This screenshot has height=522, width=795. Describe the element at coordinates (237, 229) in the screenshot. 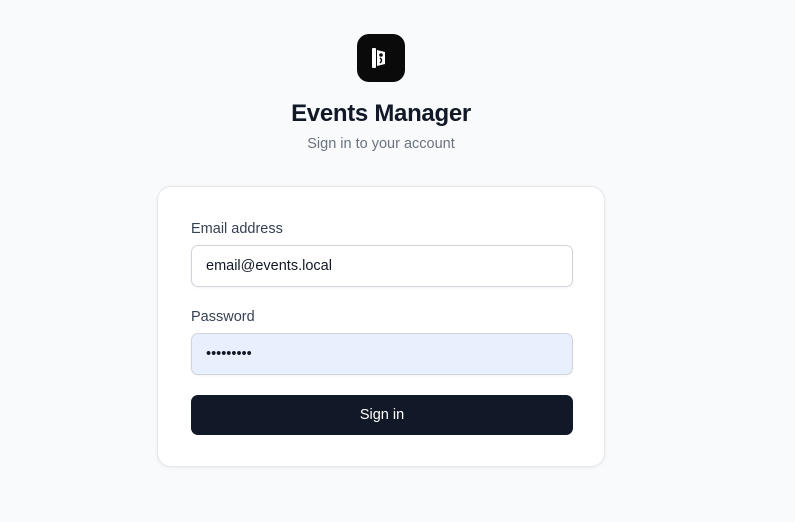

I see `email-label: Email address` at that location.